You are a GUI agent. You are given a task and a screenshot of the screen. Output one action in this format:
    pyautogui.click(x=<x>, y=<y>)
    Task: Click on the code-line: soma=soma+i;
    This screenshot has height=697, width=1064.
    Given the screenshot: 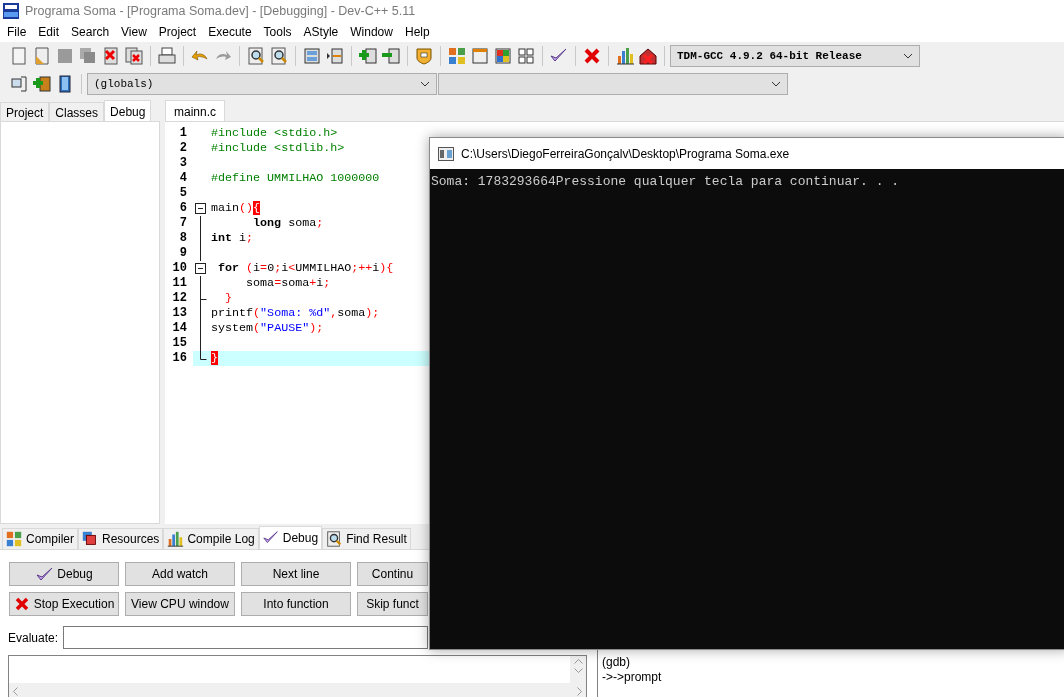 What is the action you would take?
    pyautogui.click(x=288, y=283)
    